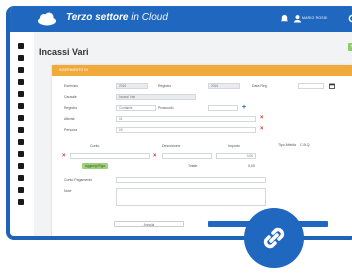 Image resolution: width=352 pixels, height=273 pixels. I want to click on registro-label: Registro, so click(165, 86).